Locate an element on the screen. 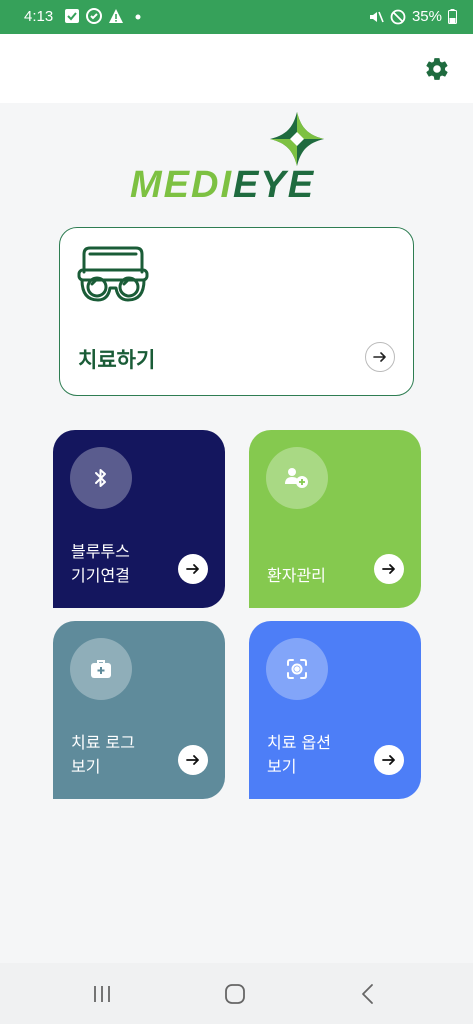  treatment-log-tile: 치료 로그 보기 is located at coordinates (139, 710).